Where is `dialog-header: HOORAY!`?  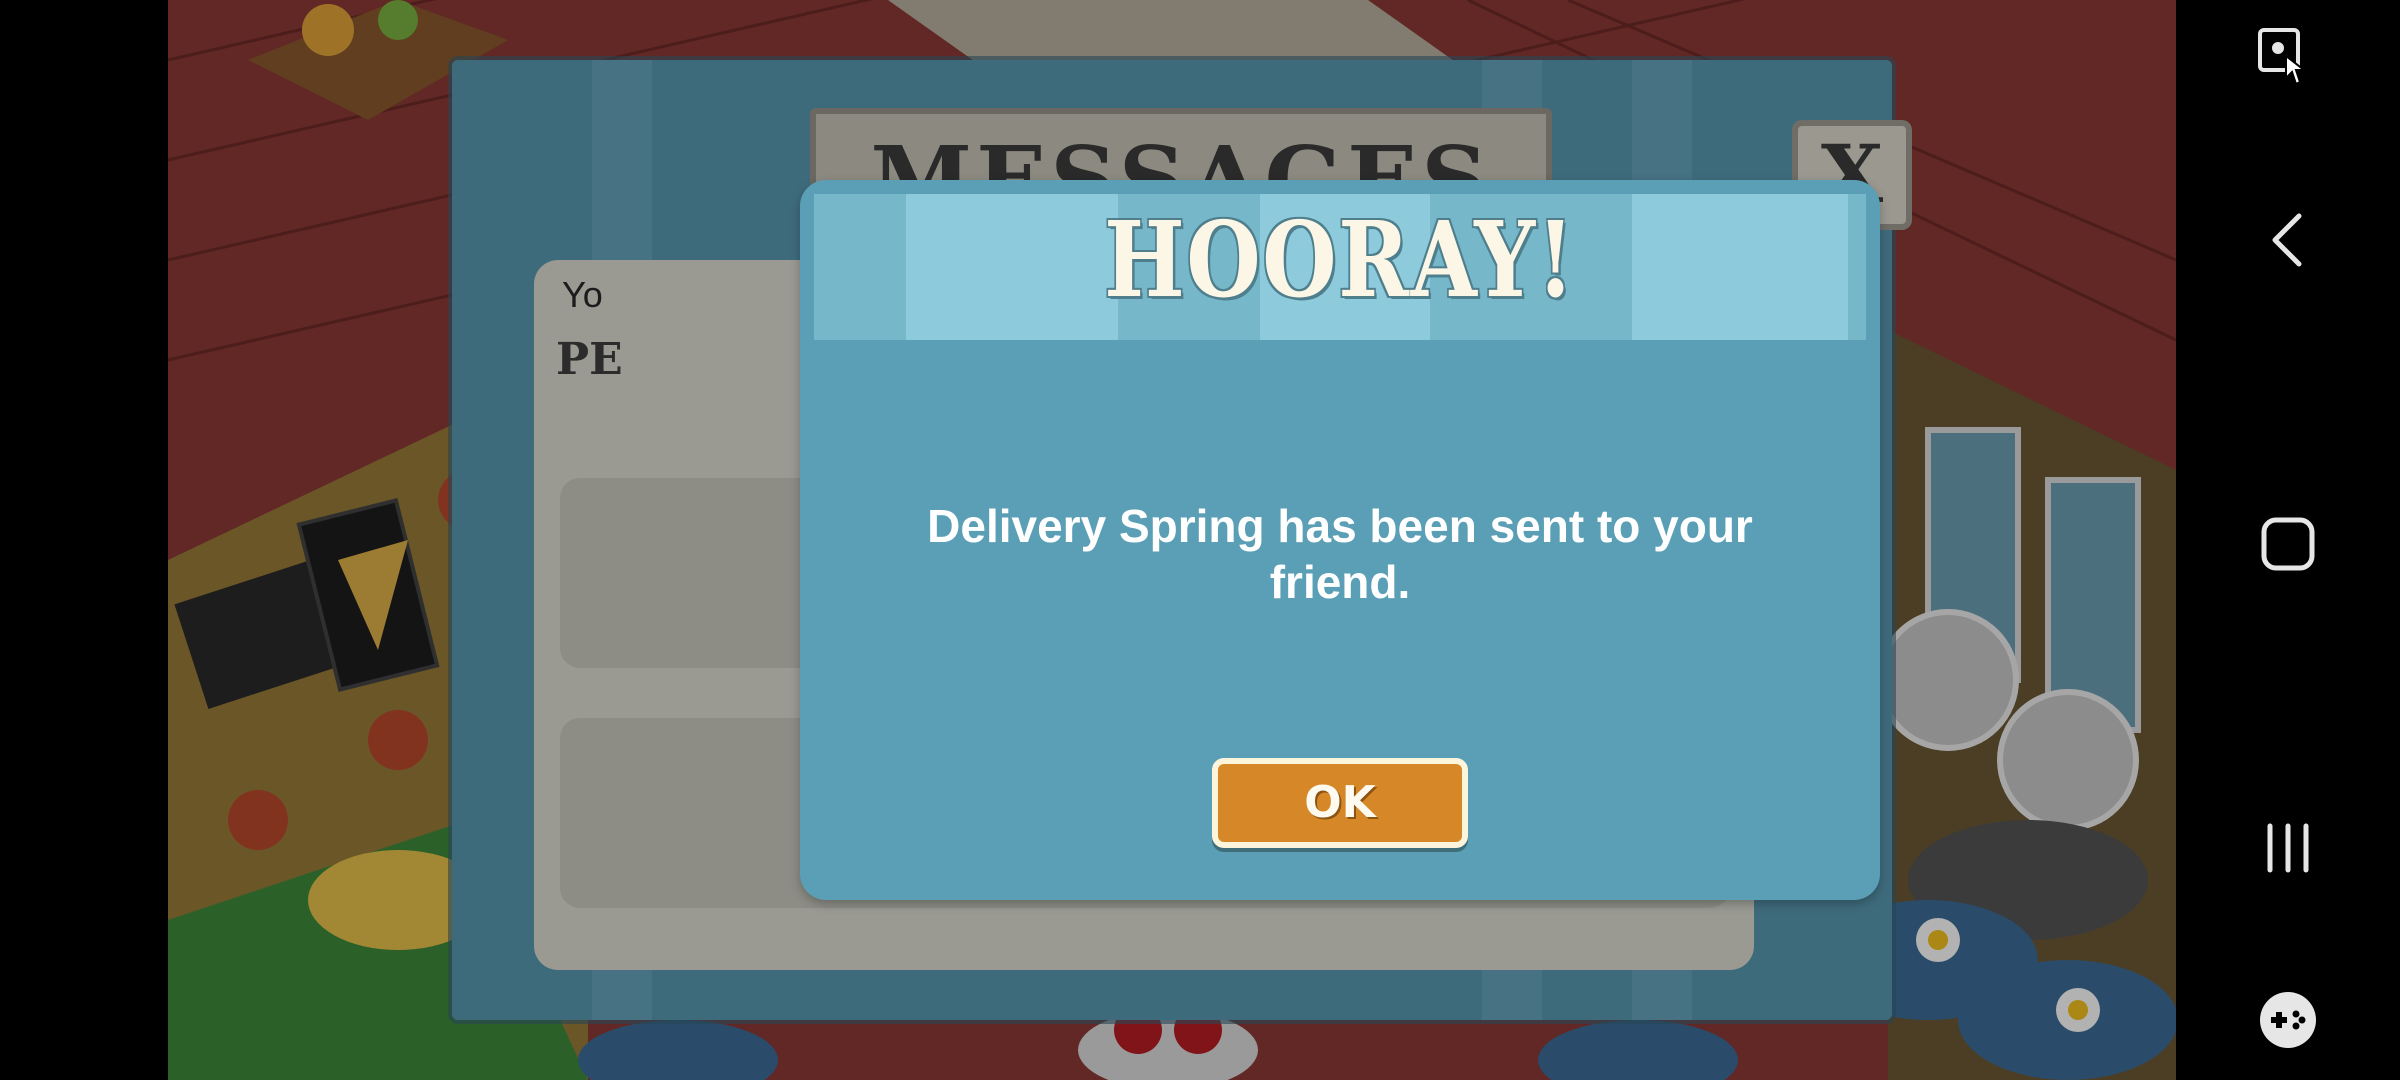
dialog-header: HOORAY! is located at coordinates (1340, 267).